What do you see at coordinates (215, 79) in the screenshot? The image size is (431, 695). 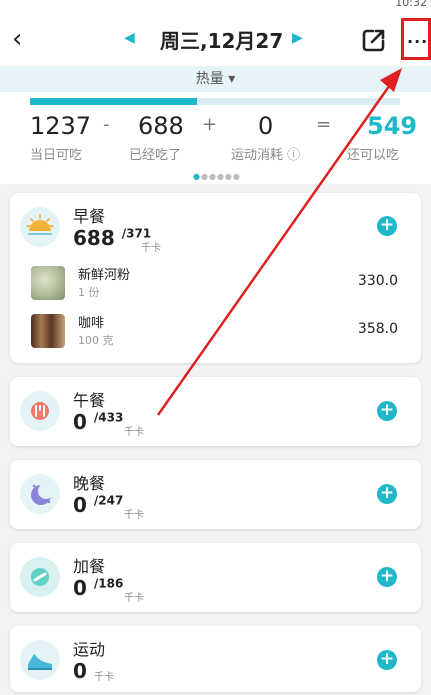 I see `metric-selector: 热量 ▾` at bounding box center [215, 79].